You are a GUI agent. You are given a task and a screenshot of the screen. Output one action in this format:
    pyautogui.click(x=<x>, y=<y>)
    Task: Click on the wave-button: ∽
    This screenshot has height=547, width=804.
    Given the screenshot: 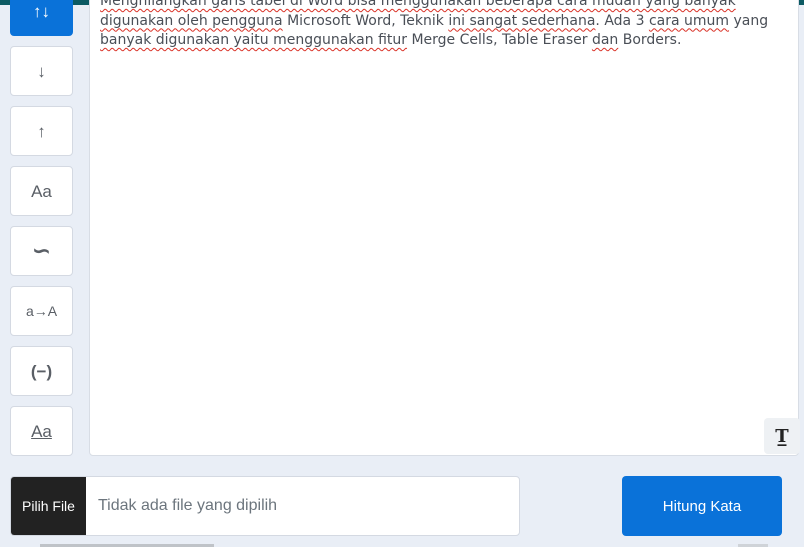 What is the action you would take?
    pyautogui.click(x=41, y=251)
    